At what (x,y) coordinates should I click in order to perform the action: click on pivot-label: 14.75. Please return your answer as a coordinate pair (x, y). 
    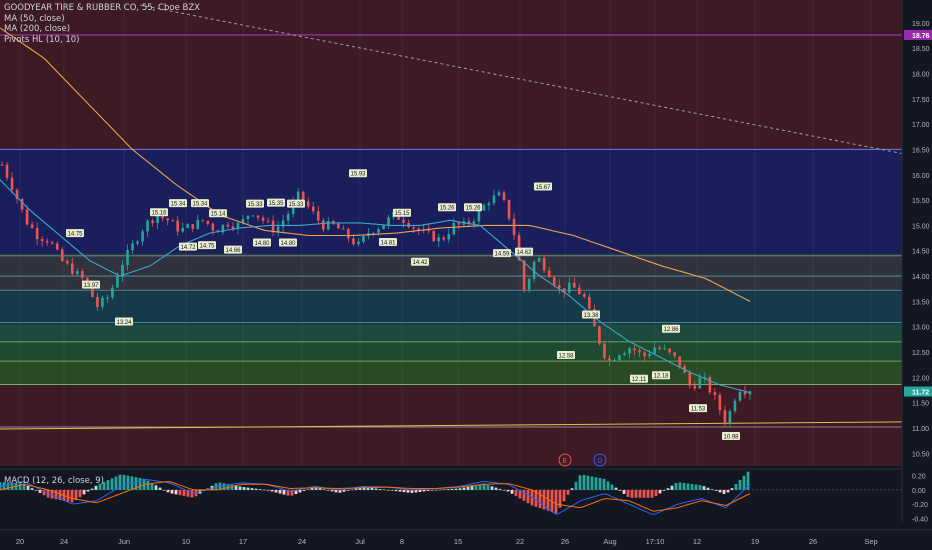
    Looking at the image, I should click on (207, 246).